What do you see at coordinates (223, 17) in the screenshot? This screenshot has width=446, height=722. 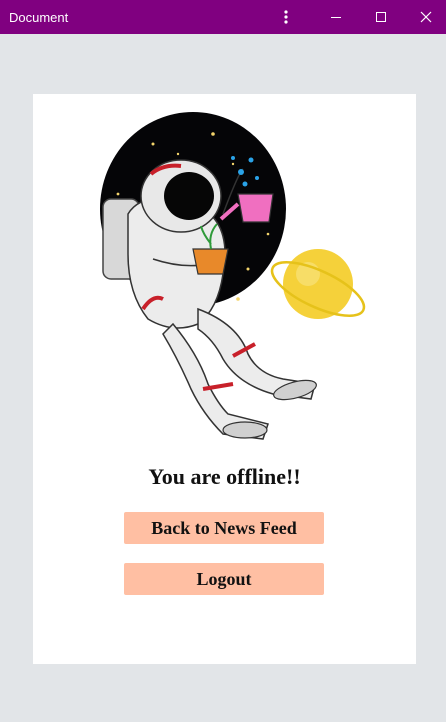 I see `window-titlebar: Document` at bounding box center [223, 17].